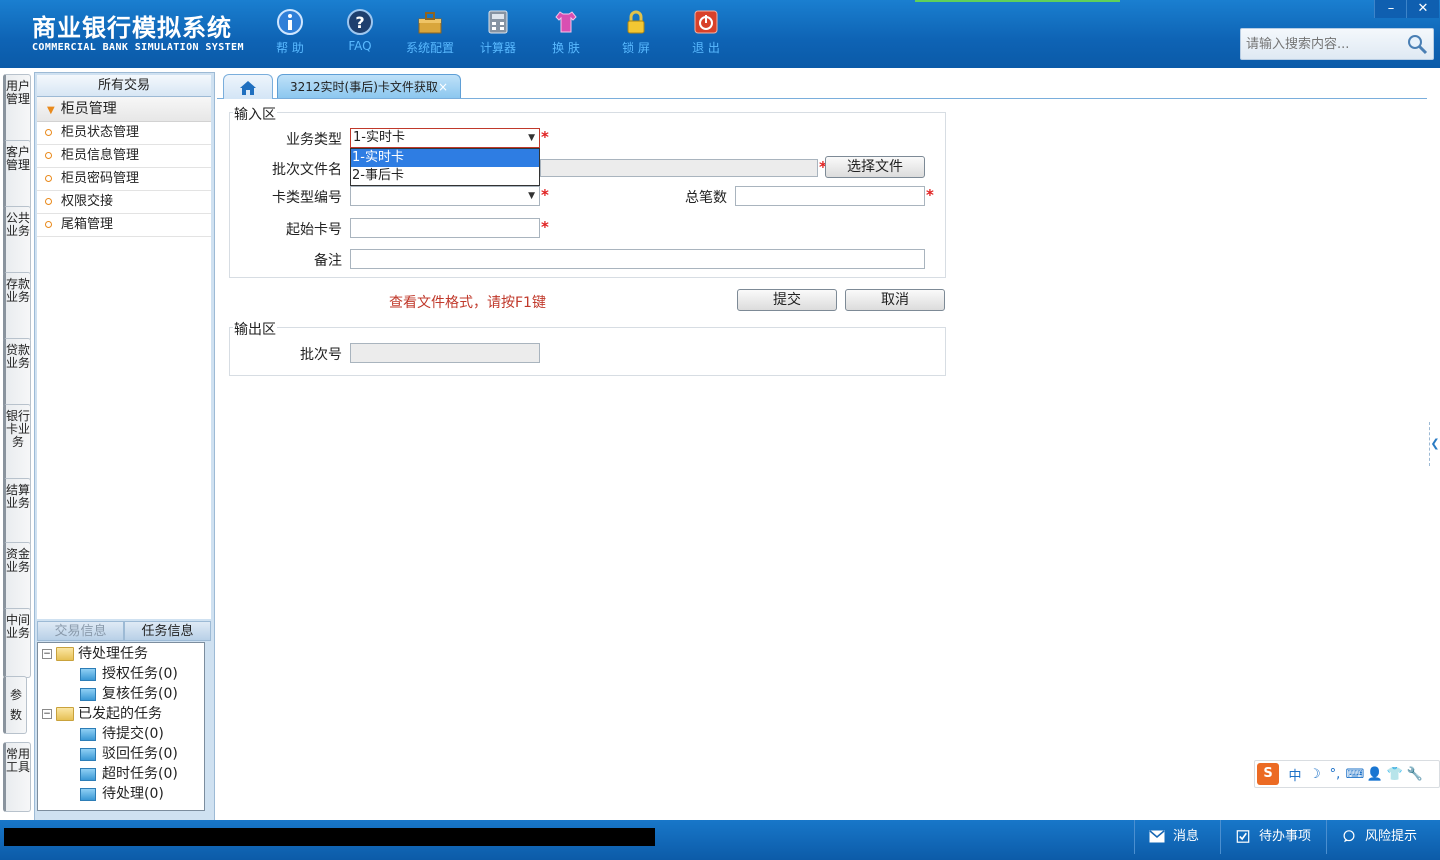 Image resolution: width=1440 pixels, height=860 pixels. What do you see at coordinates (1285, 836) in the screenshot?
I see `todo-label: 待办事项` at bounding box center [1285, 836].